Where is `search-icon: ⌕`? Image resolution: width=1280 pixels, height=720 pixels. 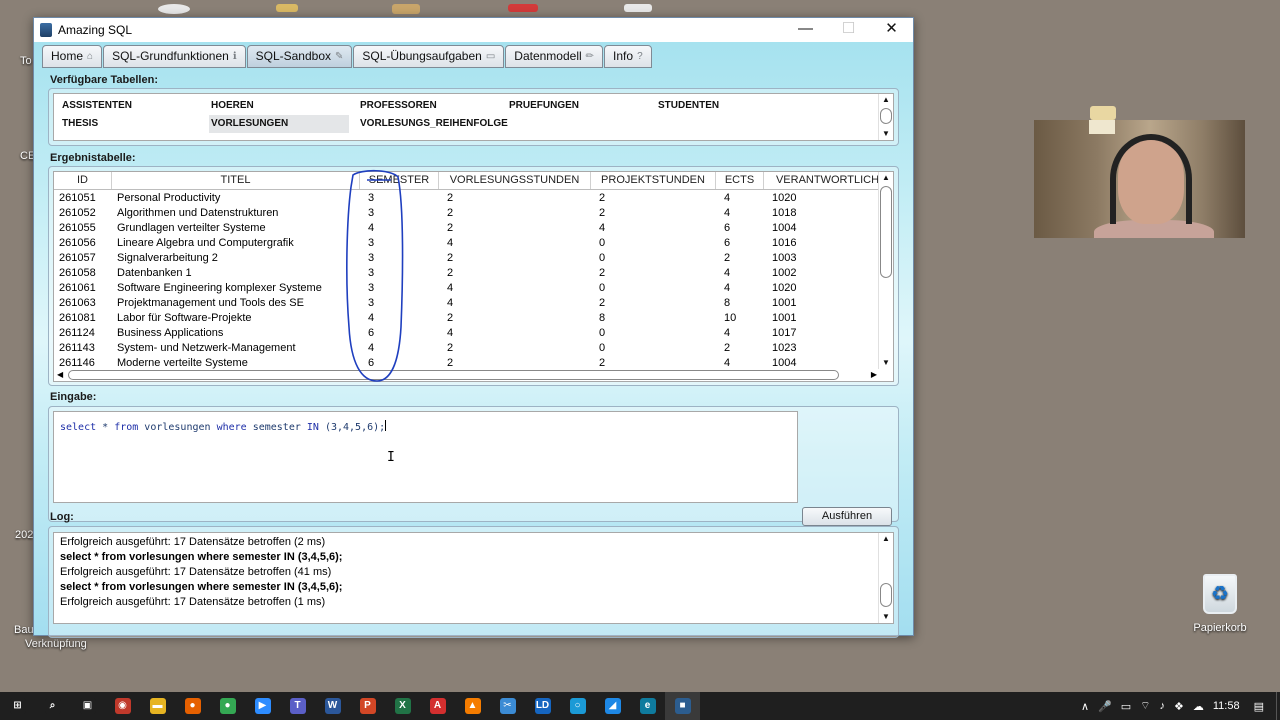 search-icon: ⌕ is located at coordinates (52, 706).